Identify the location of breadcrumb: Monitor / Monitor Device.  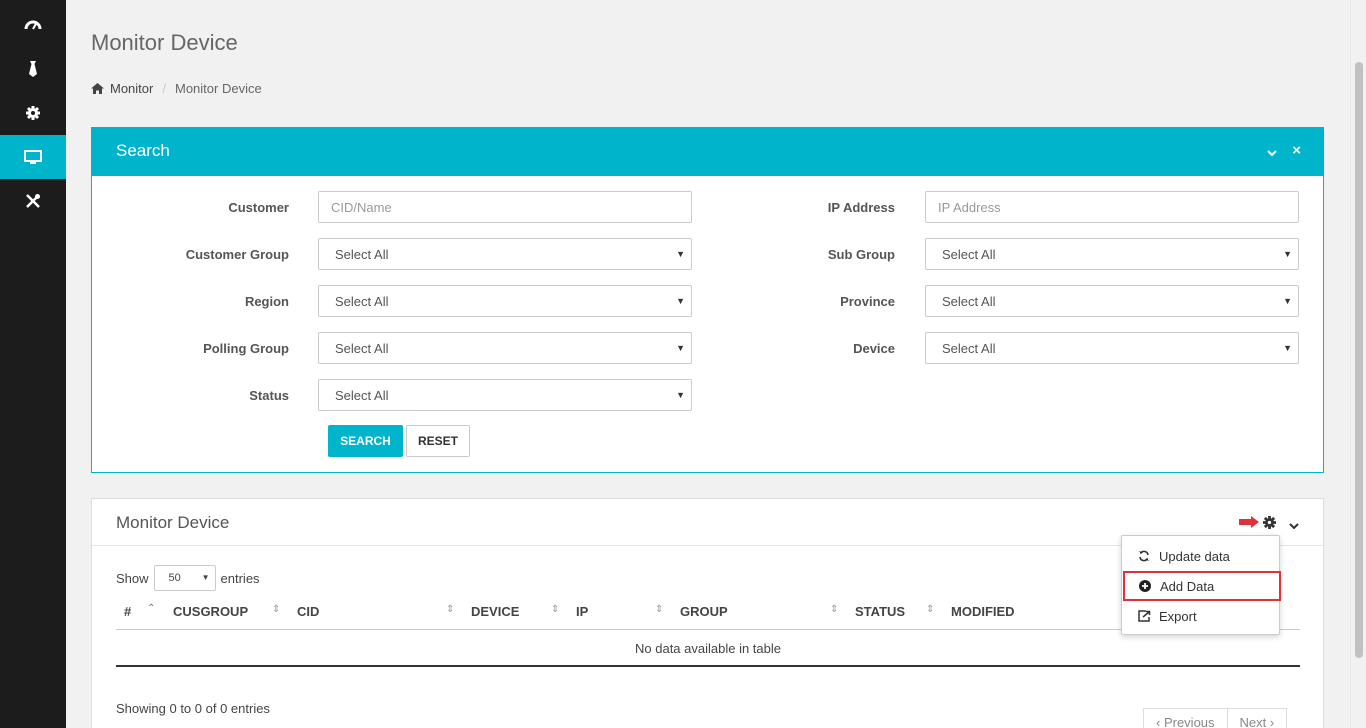
(176, 88).